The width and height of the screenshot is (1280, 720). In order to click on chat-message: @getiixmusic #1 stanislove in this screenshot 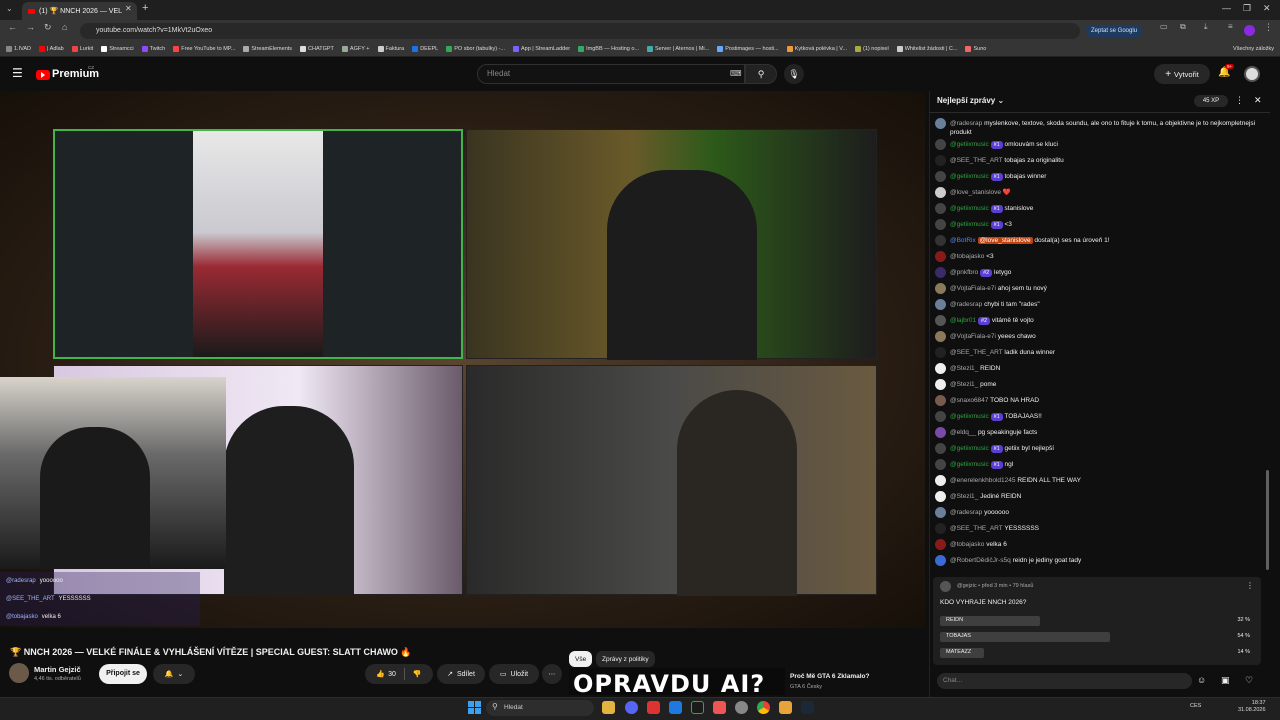, I will do `click(1100, 209)`.